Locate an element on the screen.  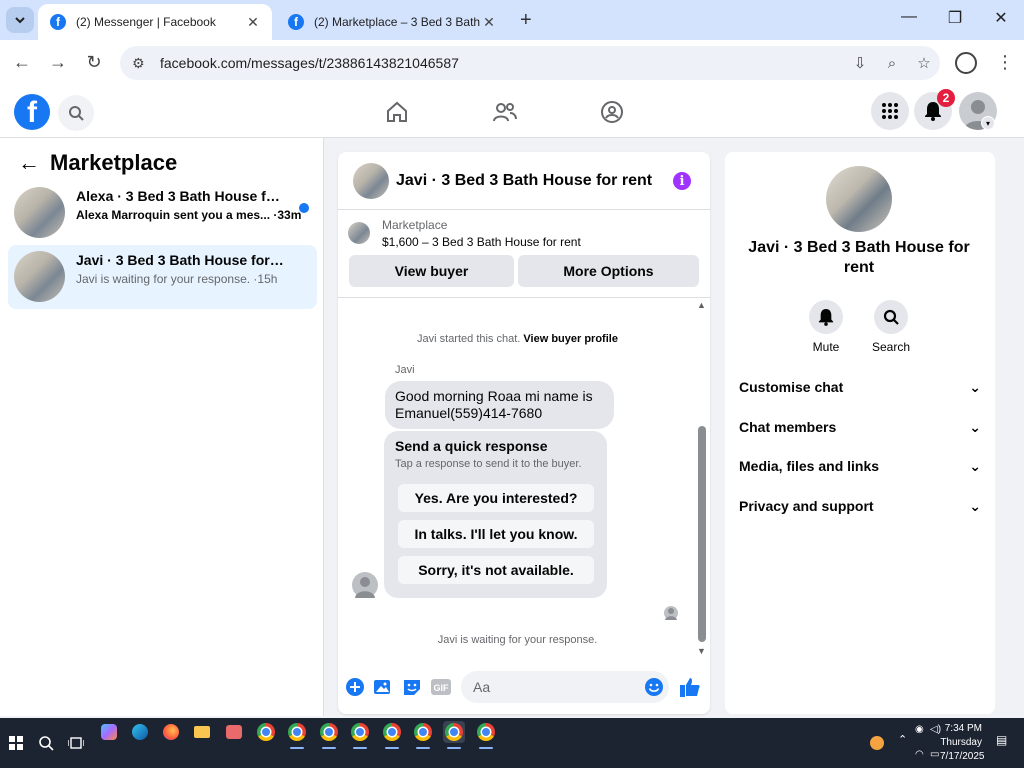
tab-search-button is located at coordinates (20, 20).